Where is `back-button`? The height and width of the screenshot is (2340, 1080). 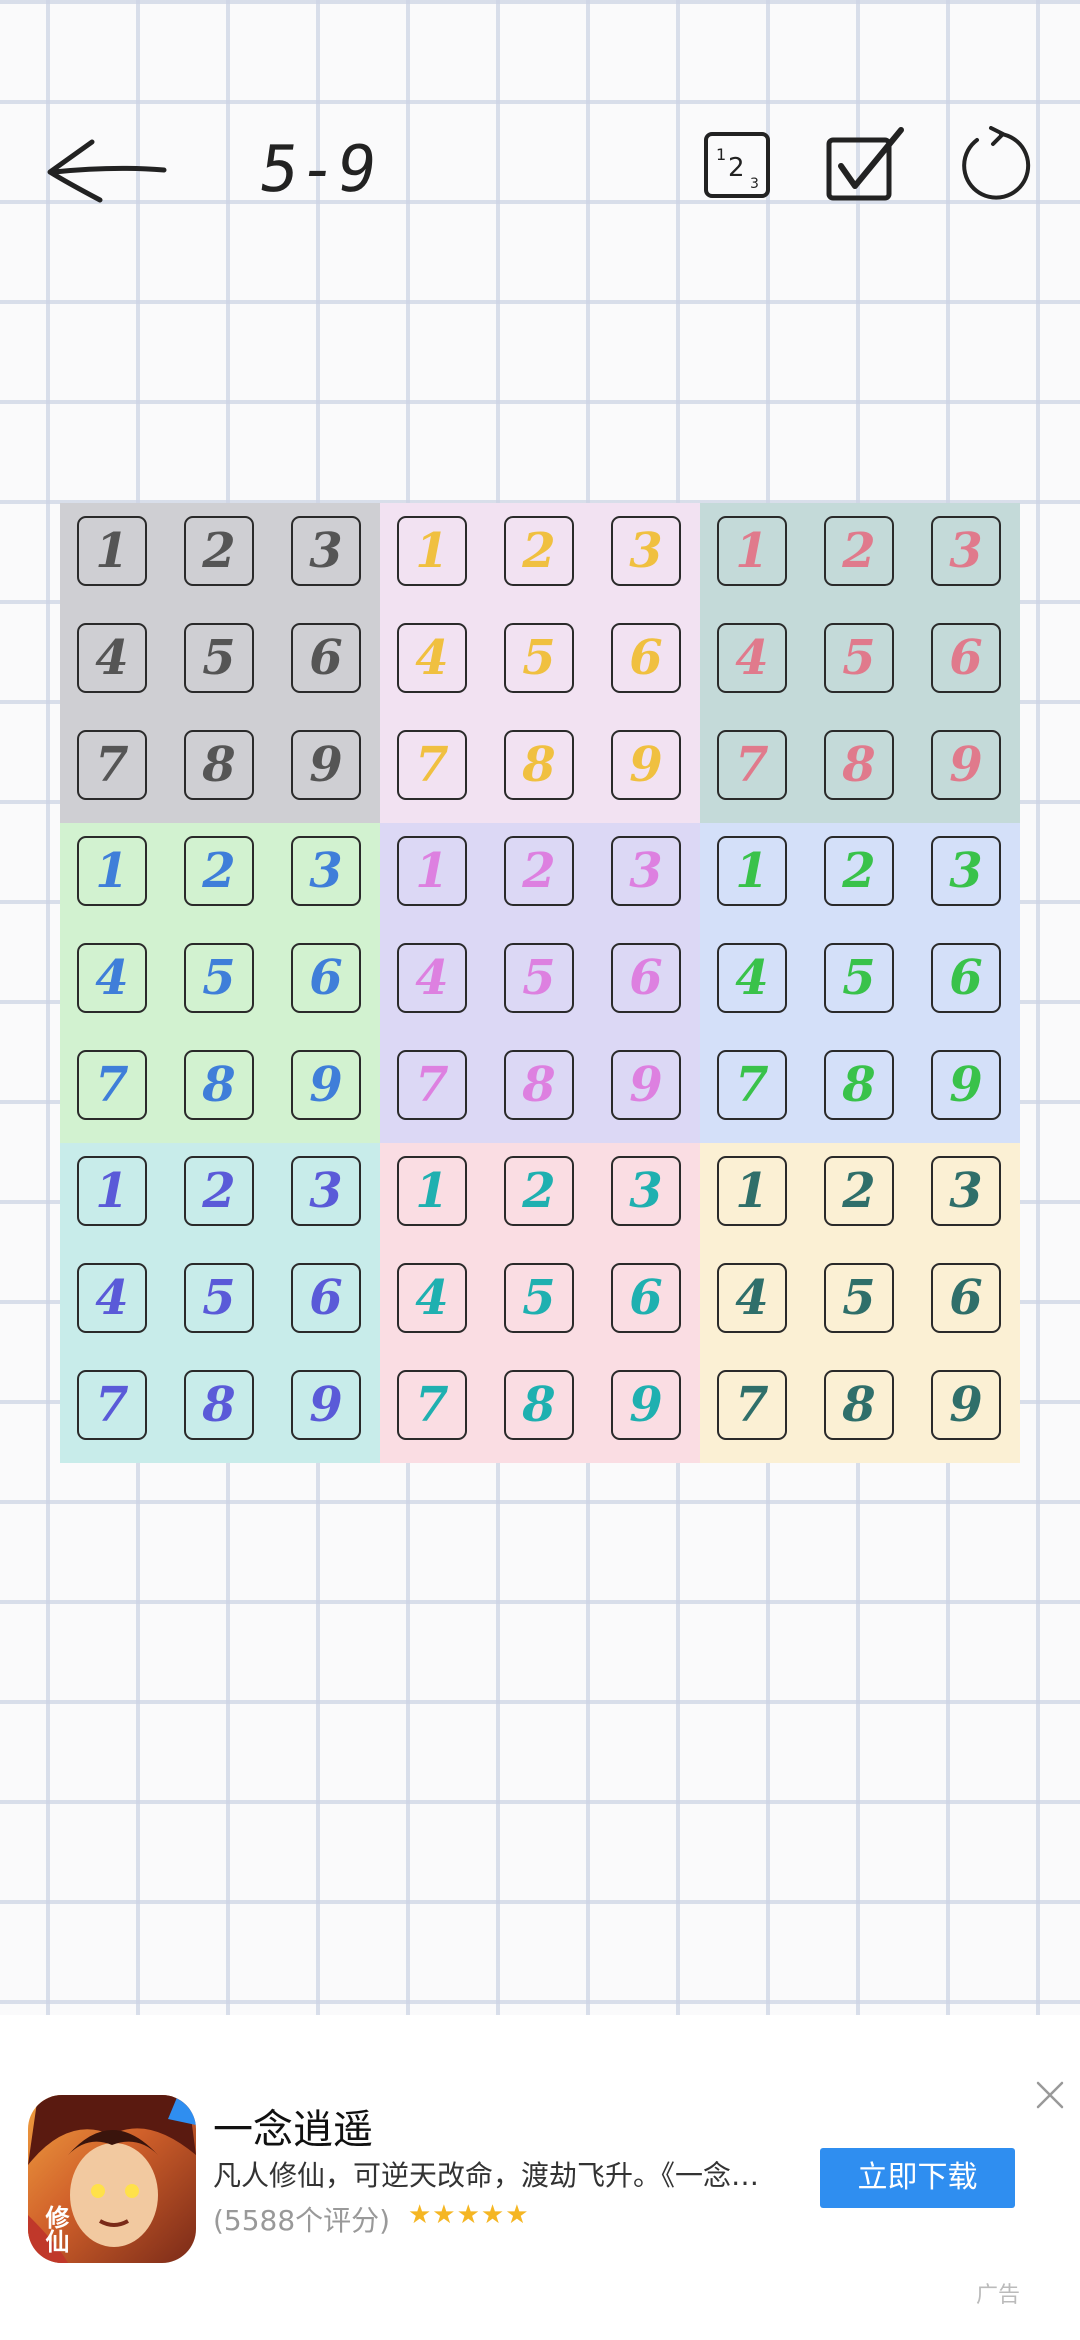 back-button is located at coordinates (109, 168).